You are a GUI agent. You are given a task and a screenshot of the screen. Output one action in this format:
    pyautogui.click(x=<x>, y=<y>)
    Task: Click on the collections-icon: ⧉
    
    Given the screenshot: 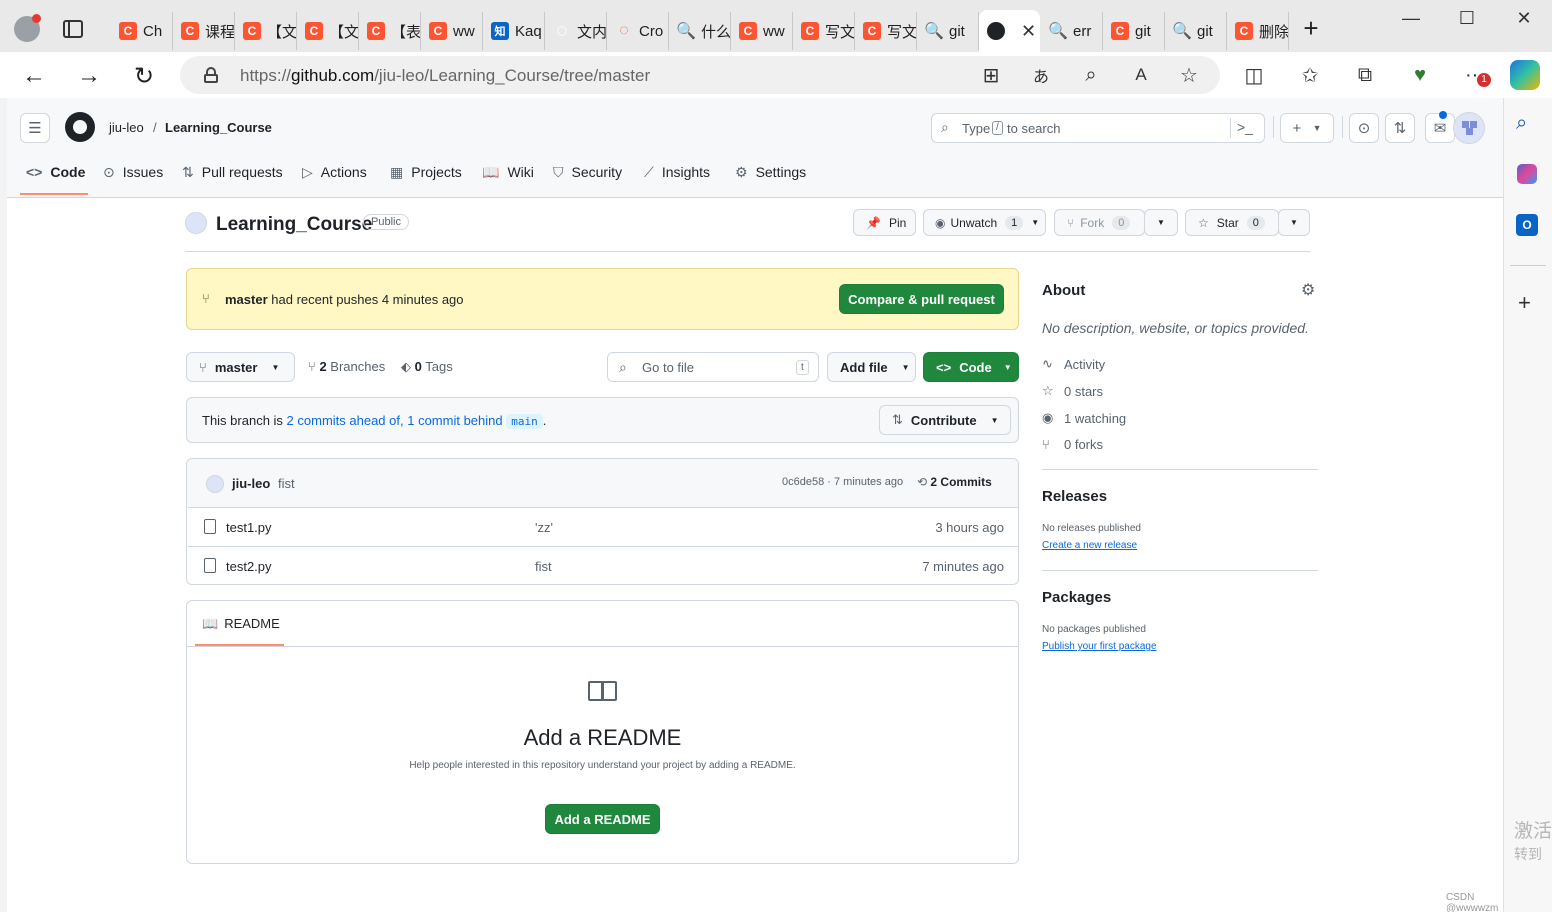 What is the action you would take?
    pyautogui.click(x=1365, y=75)
    